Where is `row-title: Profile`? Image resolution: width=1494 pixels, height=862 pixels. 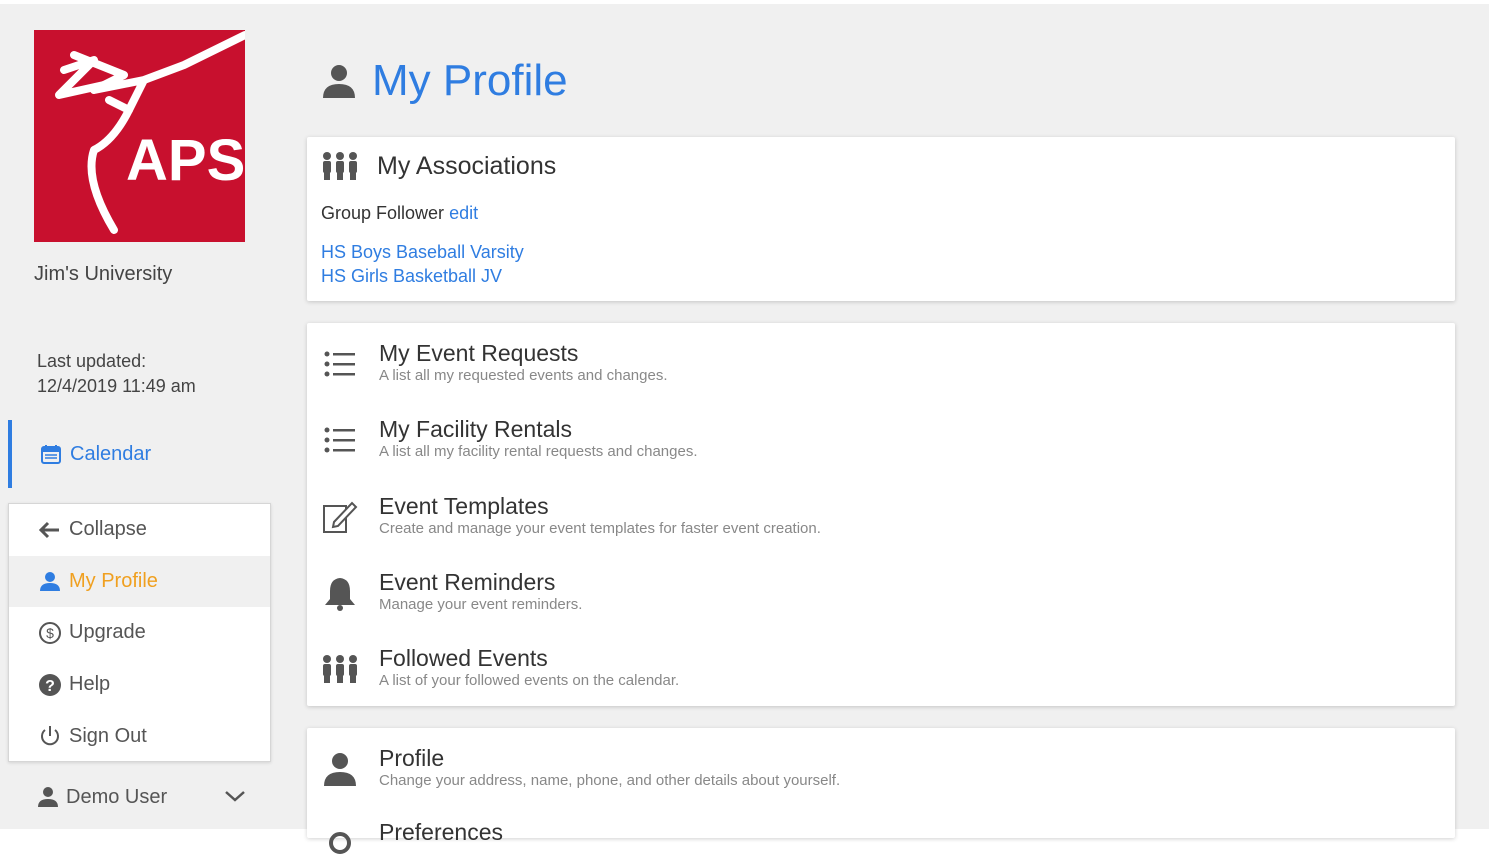 row-title: Profile is located at coordinates (412, 758).